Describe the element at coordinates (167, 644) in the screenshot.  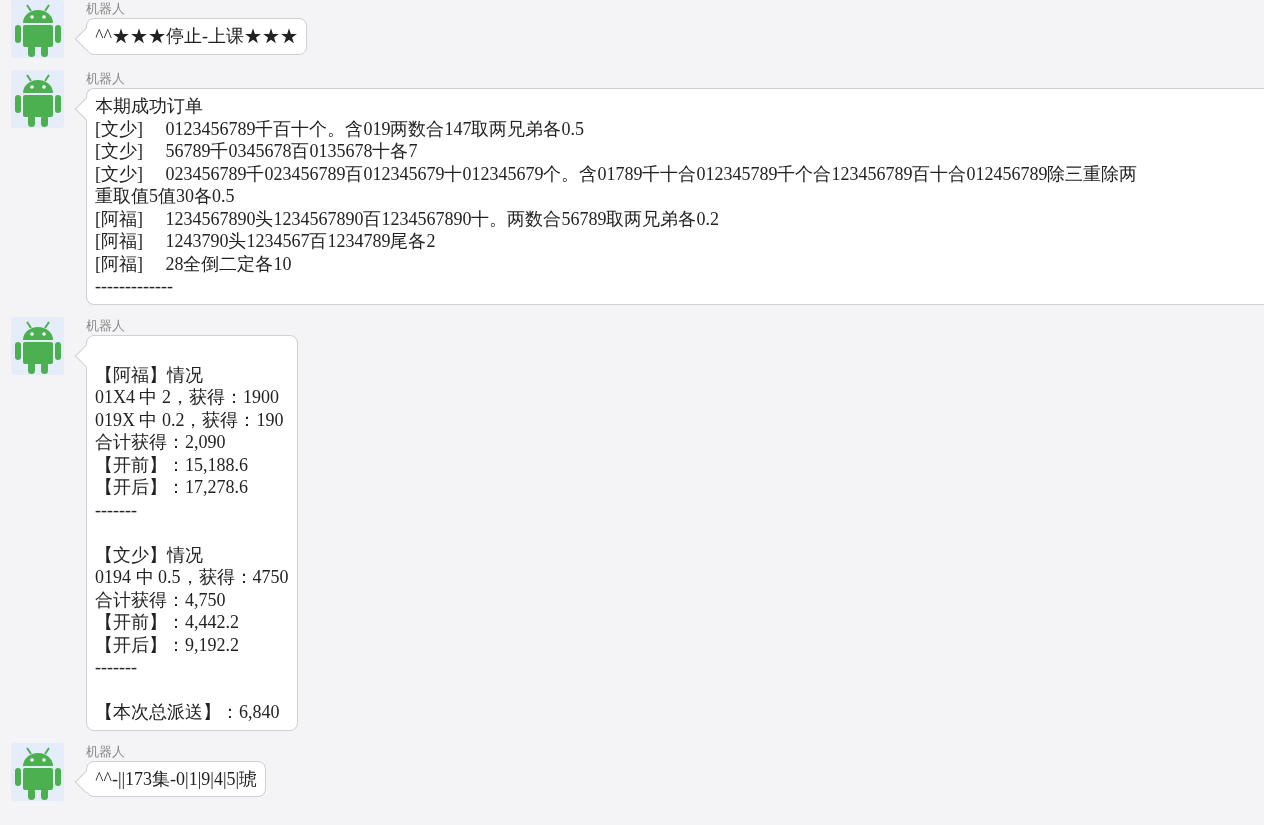
I see `message-line: 【开后】：9,192.2` at that location.